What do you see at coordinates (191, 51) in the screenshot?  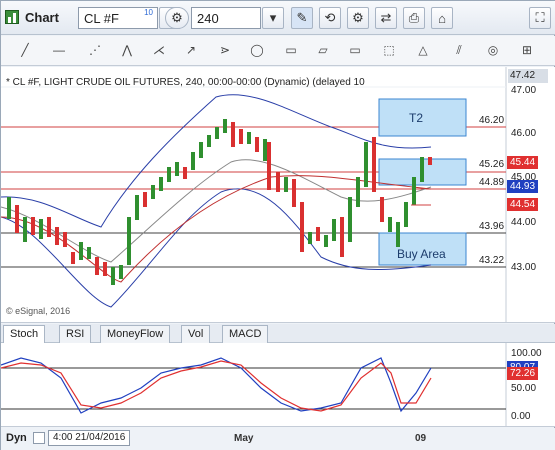 I see `arrow-icon: ↗` at bounding box center [191, 51].